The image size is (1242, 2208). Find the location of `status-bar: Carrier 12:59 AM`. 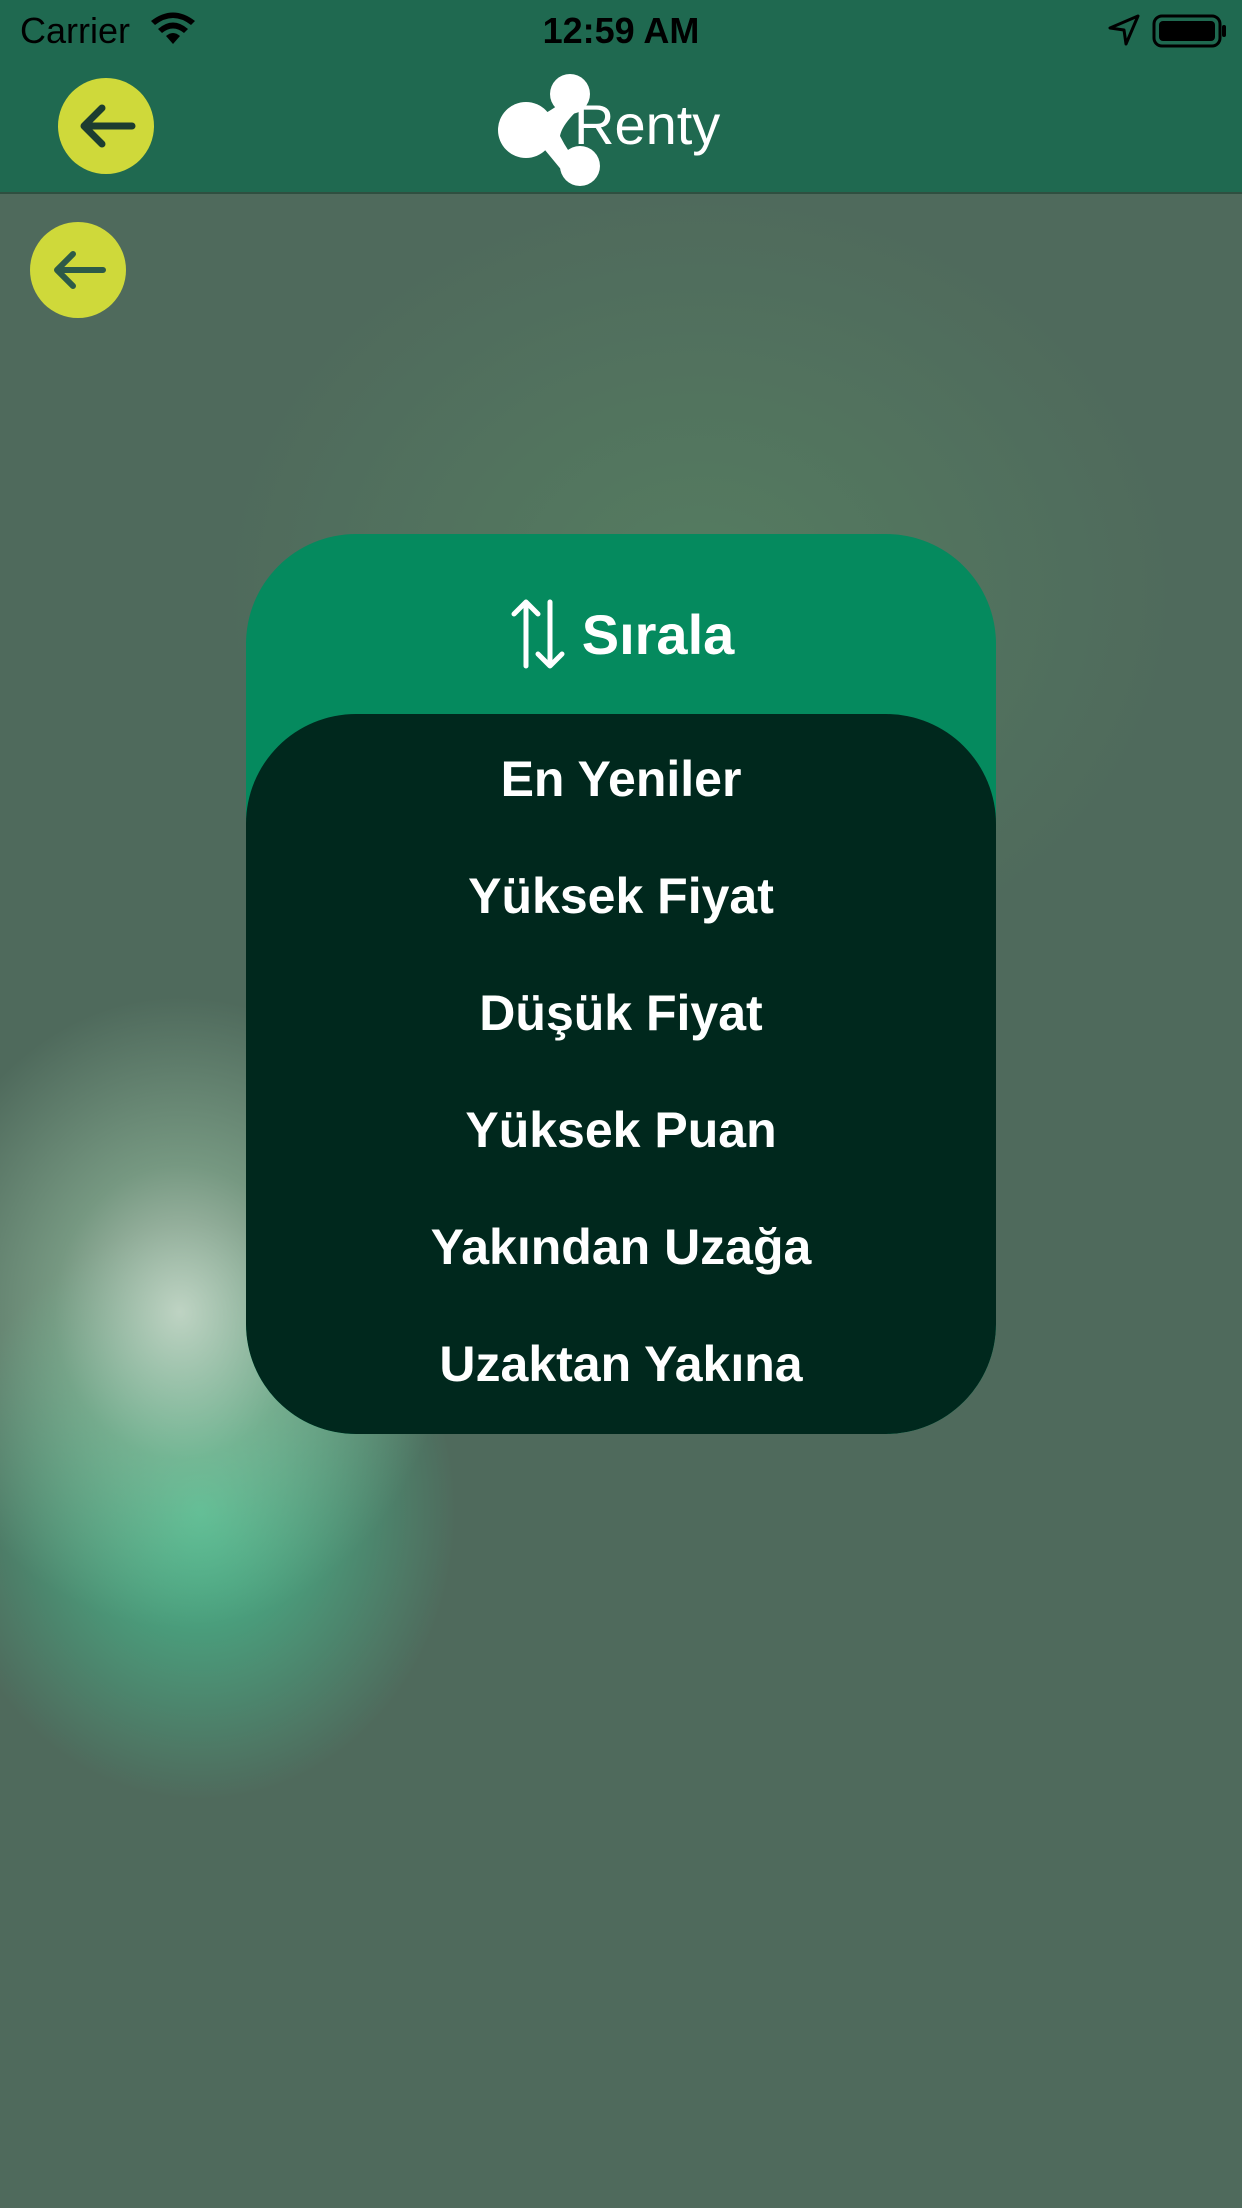

status-bar: Carrier 12:59 AM is located at coordinates (621, 30).